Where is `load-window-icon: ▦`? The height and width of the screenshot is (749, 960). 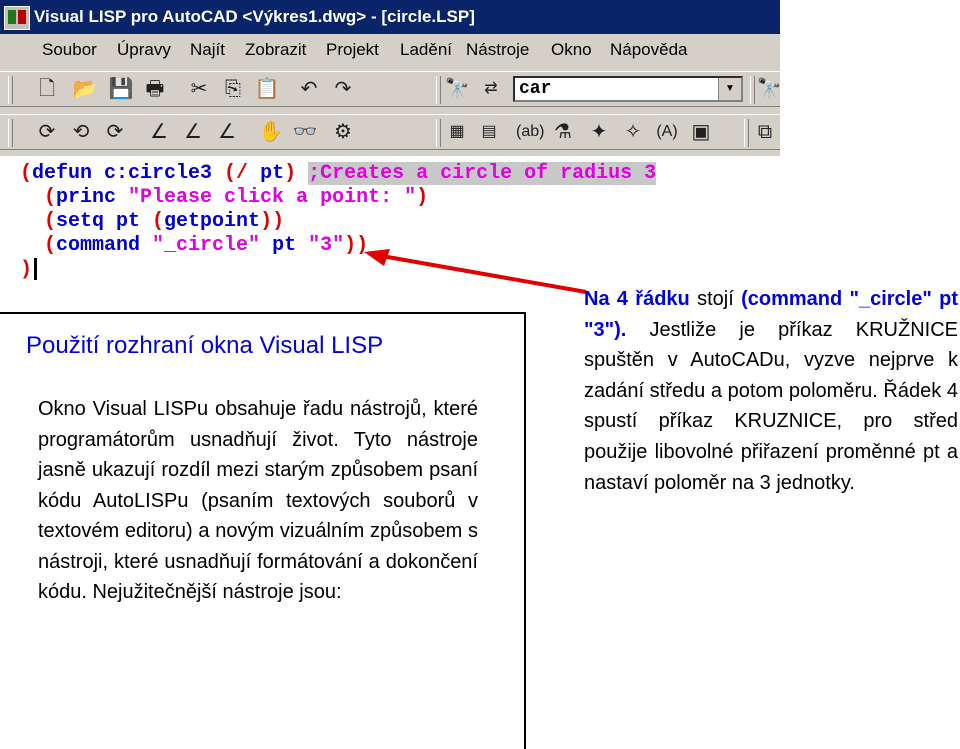 load-window-icon: ▦ is located at coordinates (457, 132).